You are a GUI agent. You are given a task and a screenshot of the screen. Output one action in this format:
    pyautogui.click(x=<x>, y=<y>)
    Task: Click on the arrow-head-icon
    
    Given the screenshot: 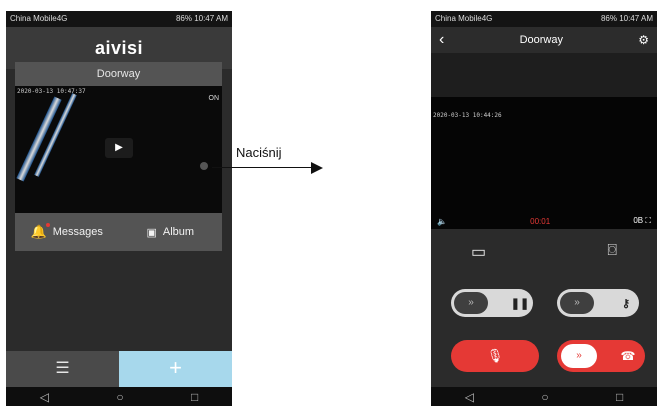 What is the action you would take?
    pyautogui.click(x=317, y=168)
    